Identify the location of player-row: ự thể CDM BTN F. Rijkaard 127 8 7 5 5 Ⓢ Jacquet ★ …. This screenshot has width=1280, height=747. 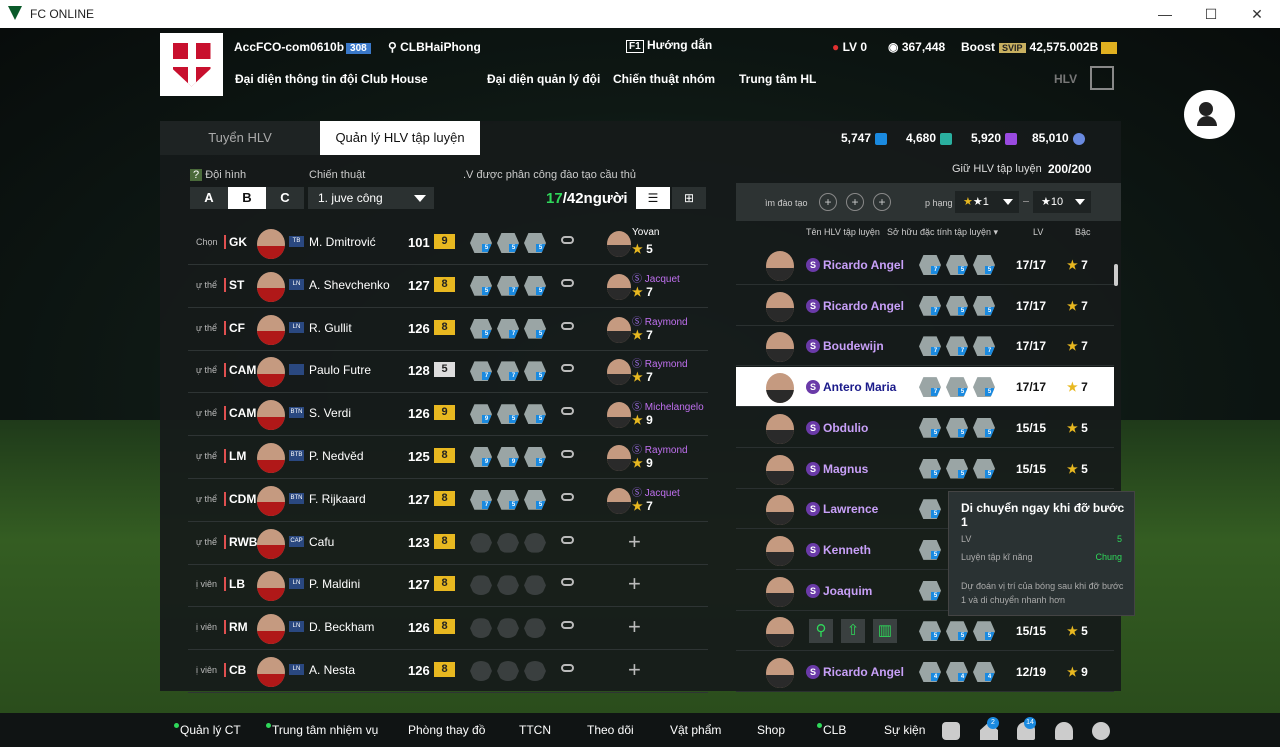
(448, 501).